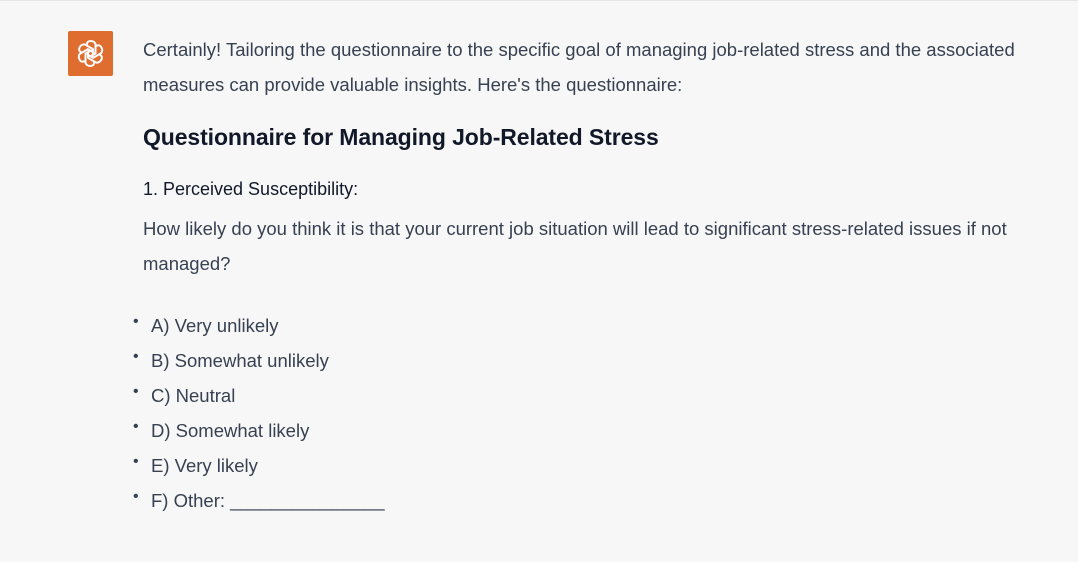 The width and height of the screenshot is (1078, 562). Describe the element at coordinates (204, 465) in the screenshot. I see `option-label: E) Very likely` at that location.